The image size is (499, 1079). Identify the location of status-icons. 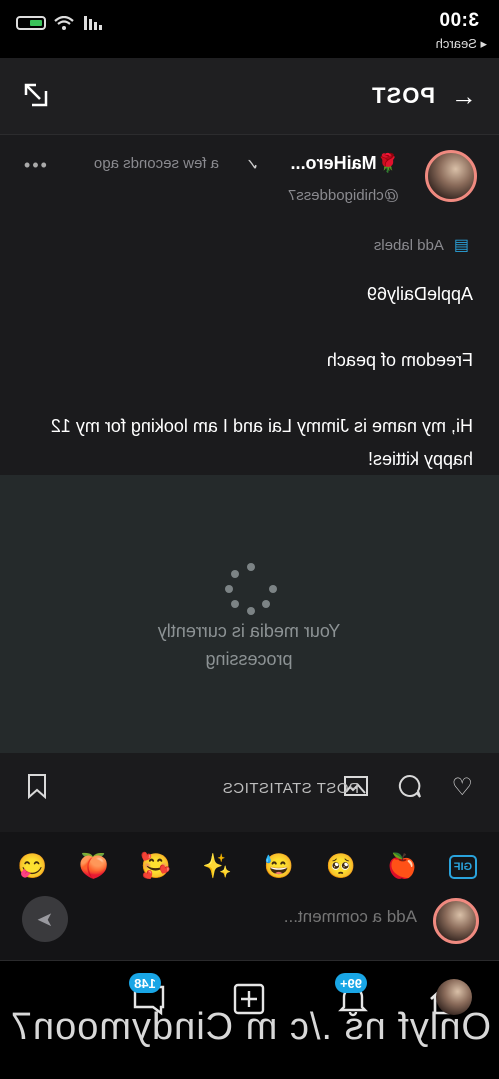
(59, 23).